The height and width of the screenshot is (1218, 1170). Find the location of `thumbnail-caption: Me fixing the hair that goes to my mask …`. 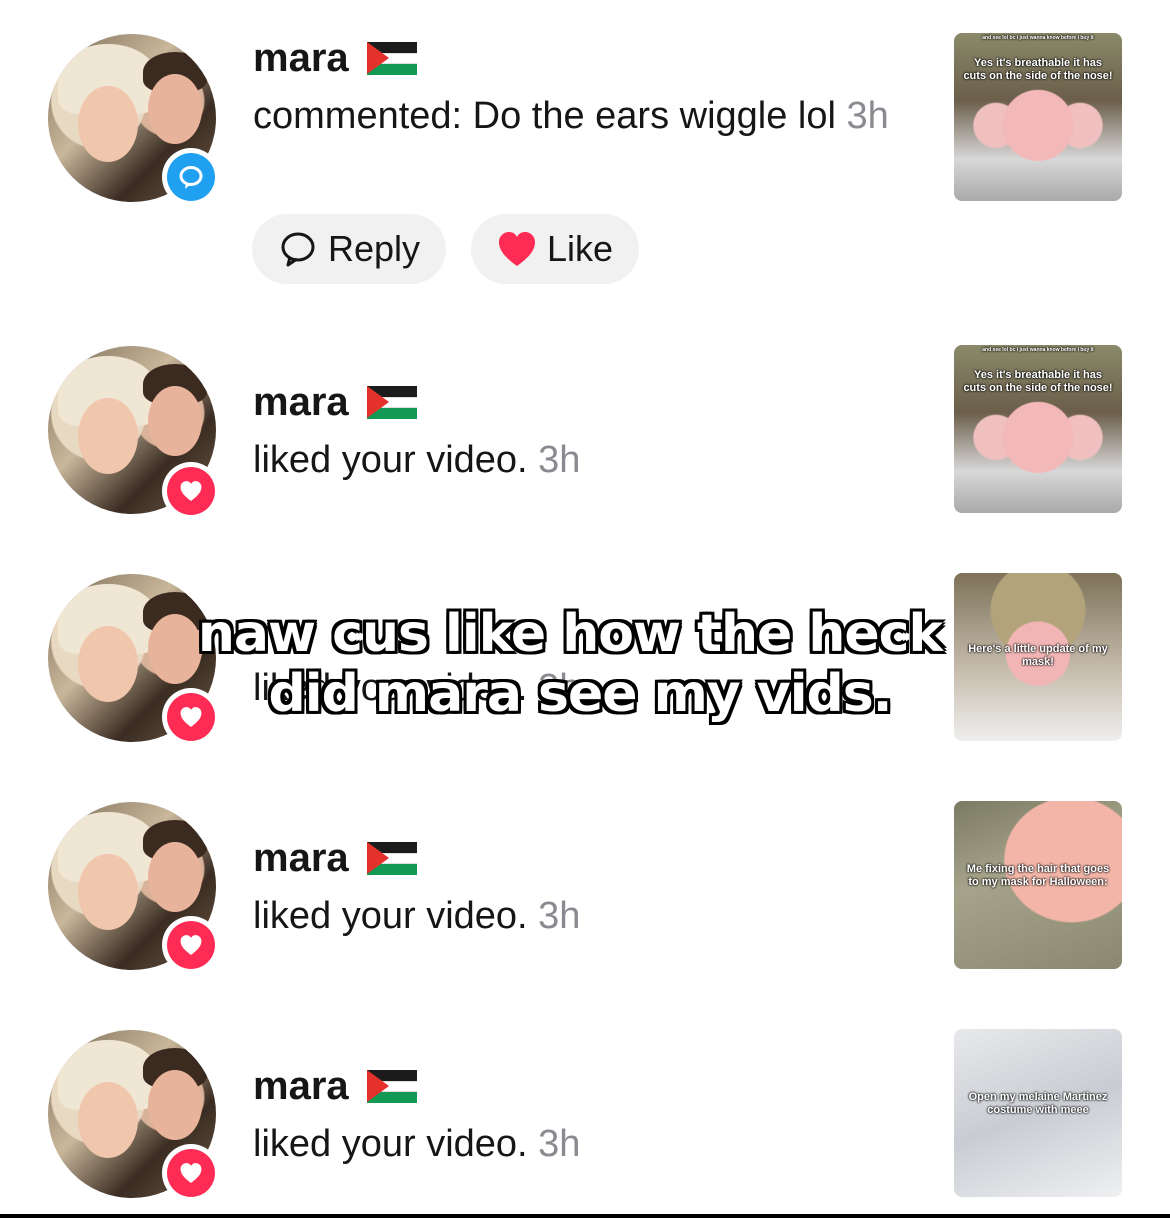

thumbnail-caption: Me fixing the hair that goes to my mask … is located at coordinates (1038, 875).